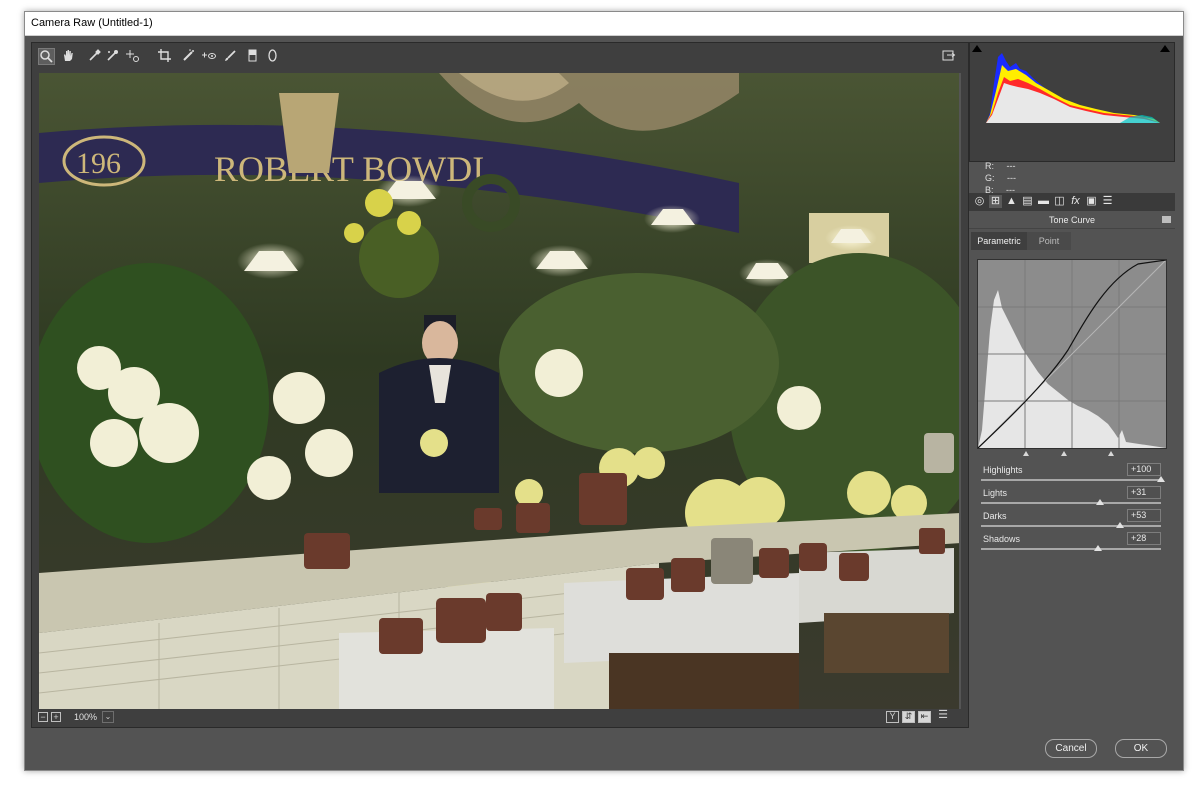  I want to click on window-title: Camera Raw (Untitled-1), so click(604, 24).